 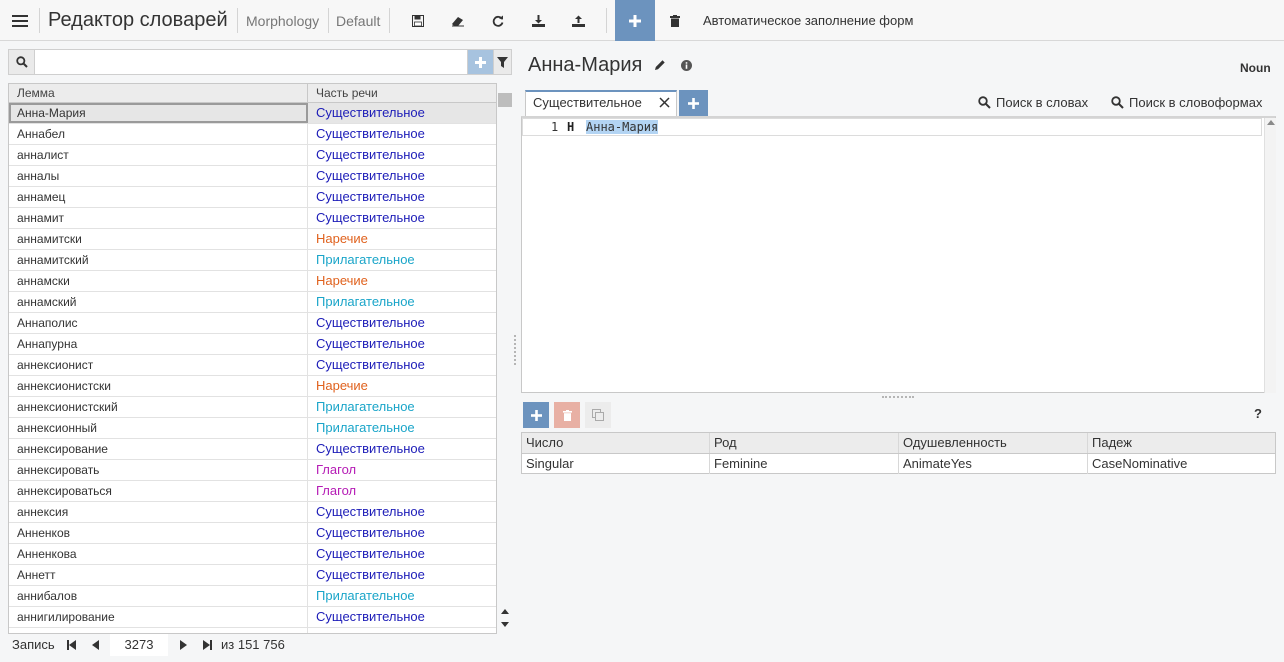 What do you see at coordinates (158, 239) in the screenshot?
I see `lemma-cell: аннамитски` at bounding box center [158, 239].